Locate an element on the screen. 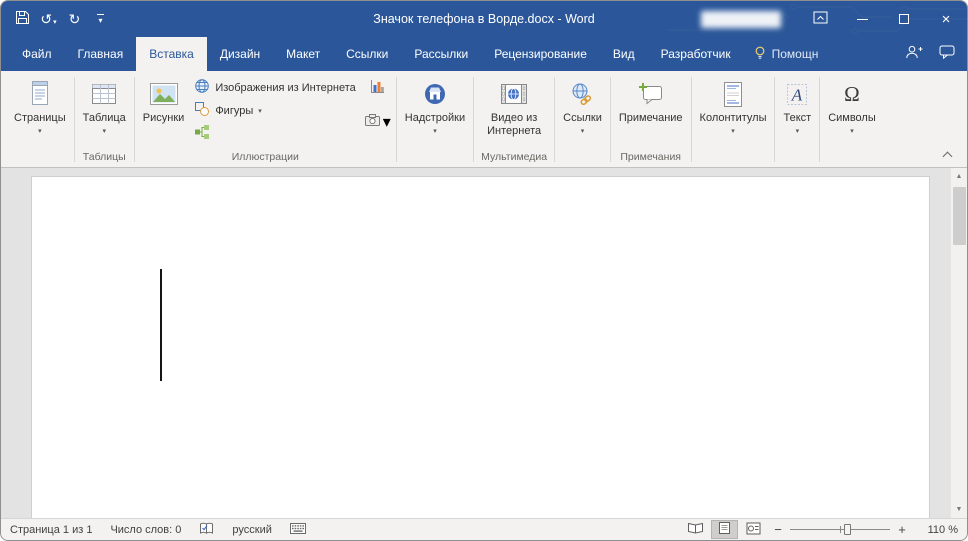  new-comment-button: Примечание is located at coordinates (651, 99).